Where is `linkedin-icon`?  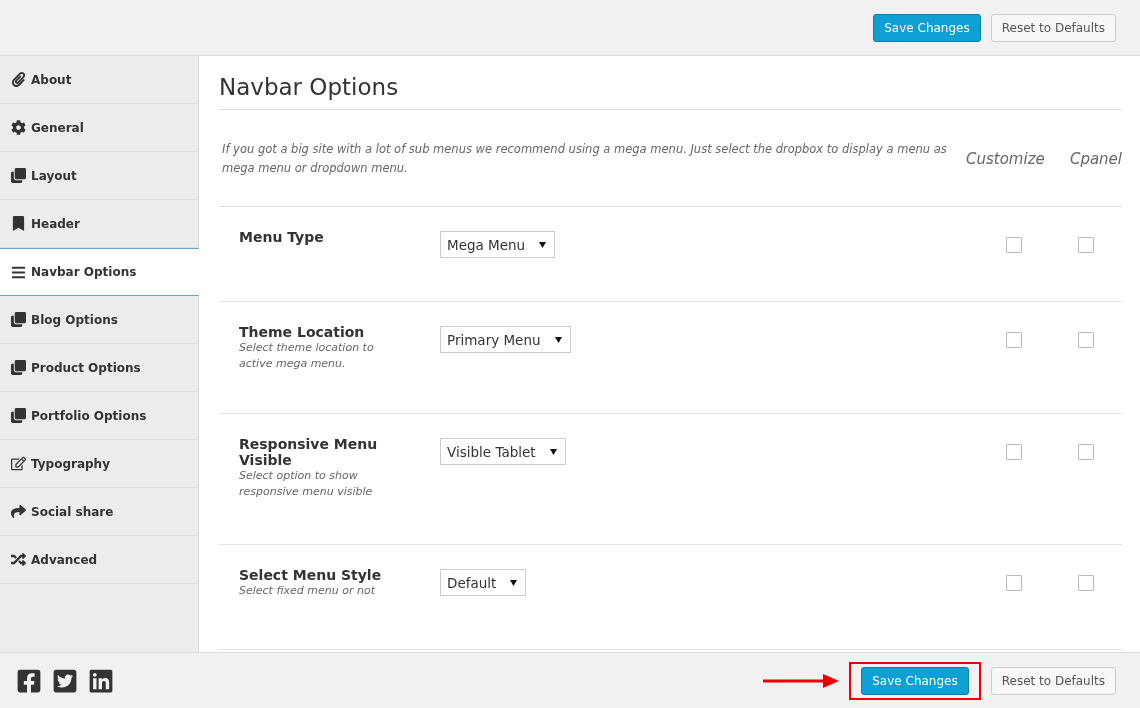 linkedin-icon is located at coordinates (101, 680).